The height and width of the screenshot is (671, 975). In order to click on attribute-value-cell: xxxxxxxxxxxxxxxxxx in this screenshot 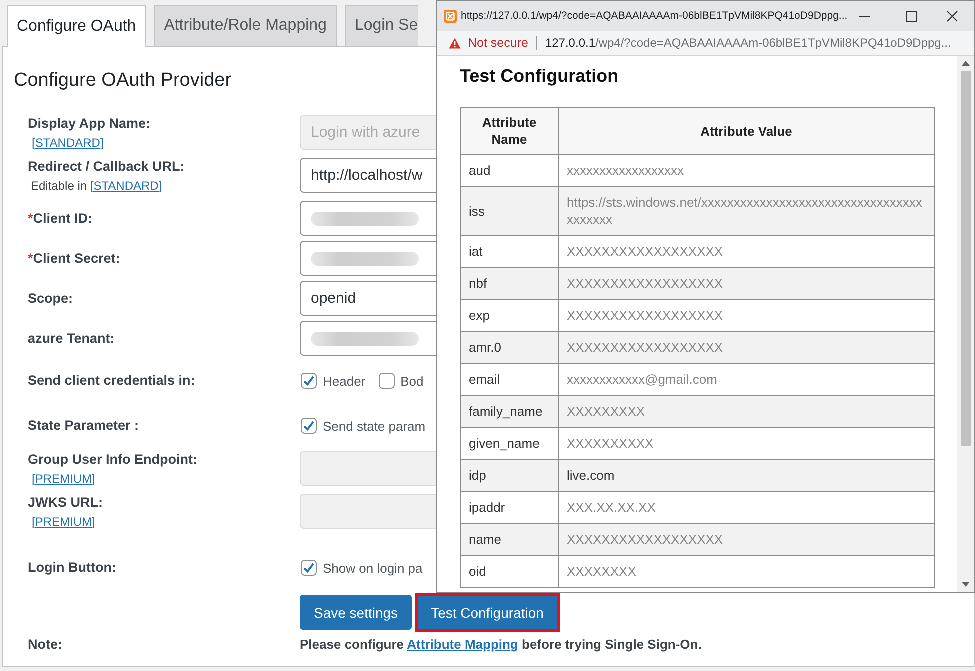, I will do `click(746, 170)`.